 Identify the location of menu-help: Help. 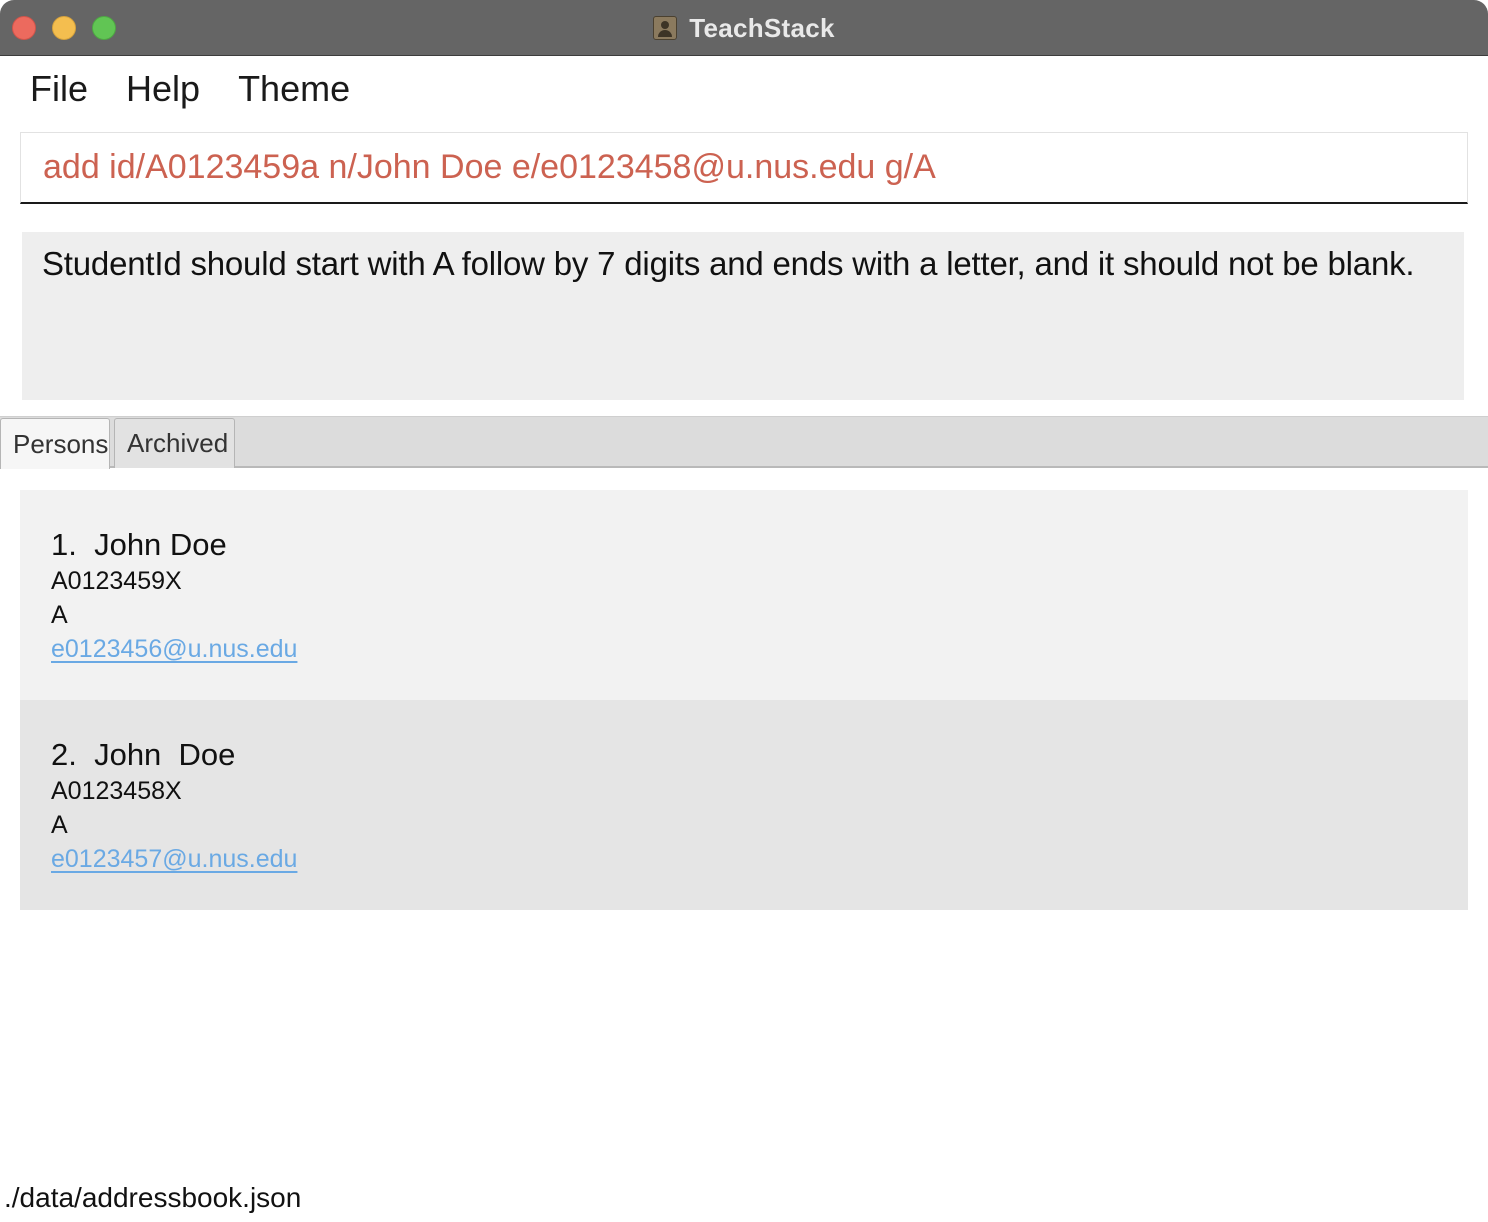
(163, 89).